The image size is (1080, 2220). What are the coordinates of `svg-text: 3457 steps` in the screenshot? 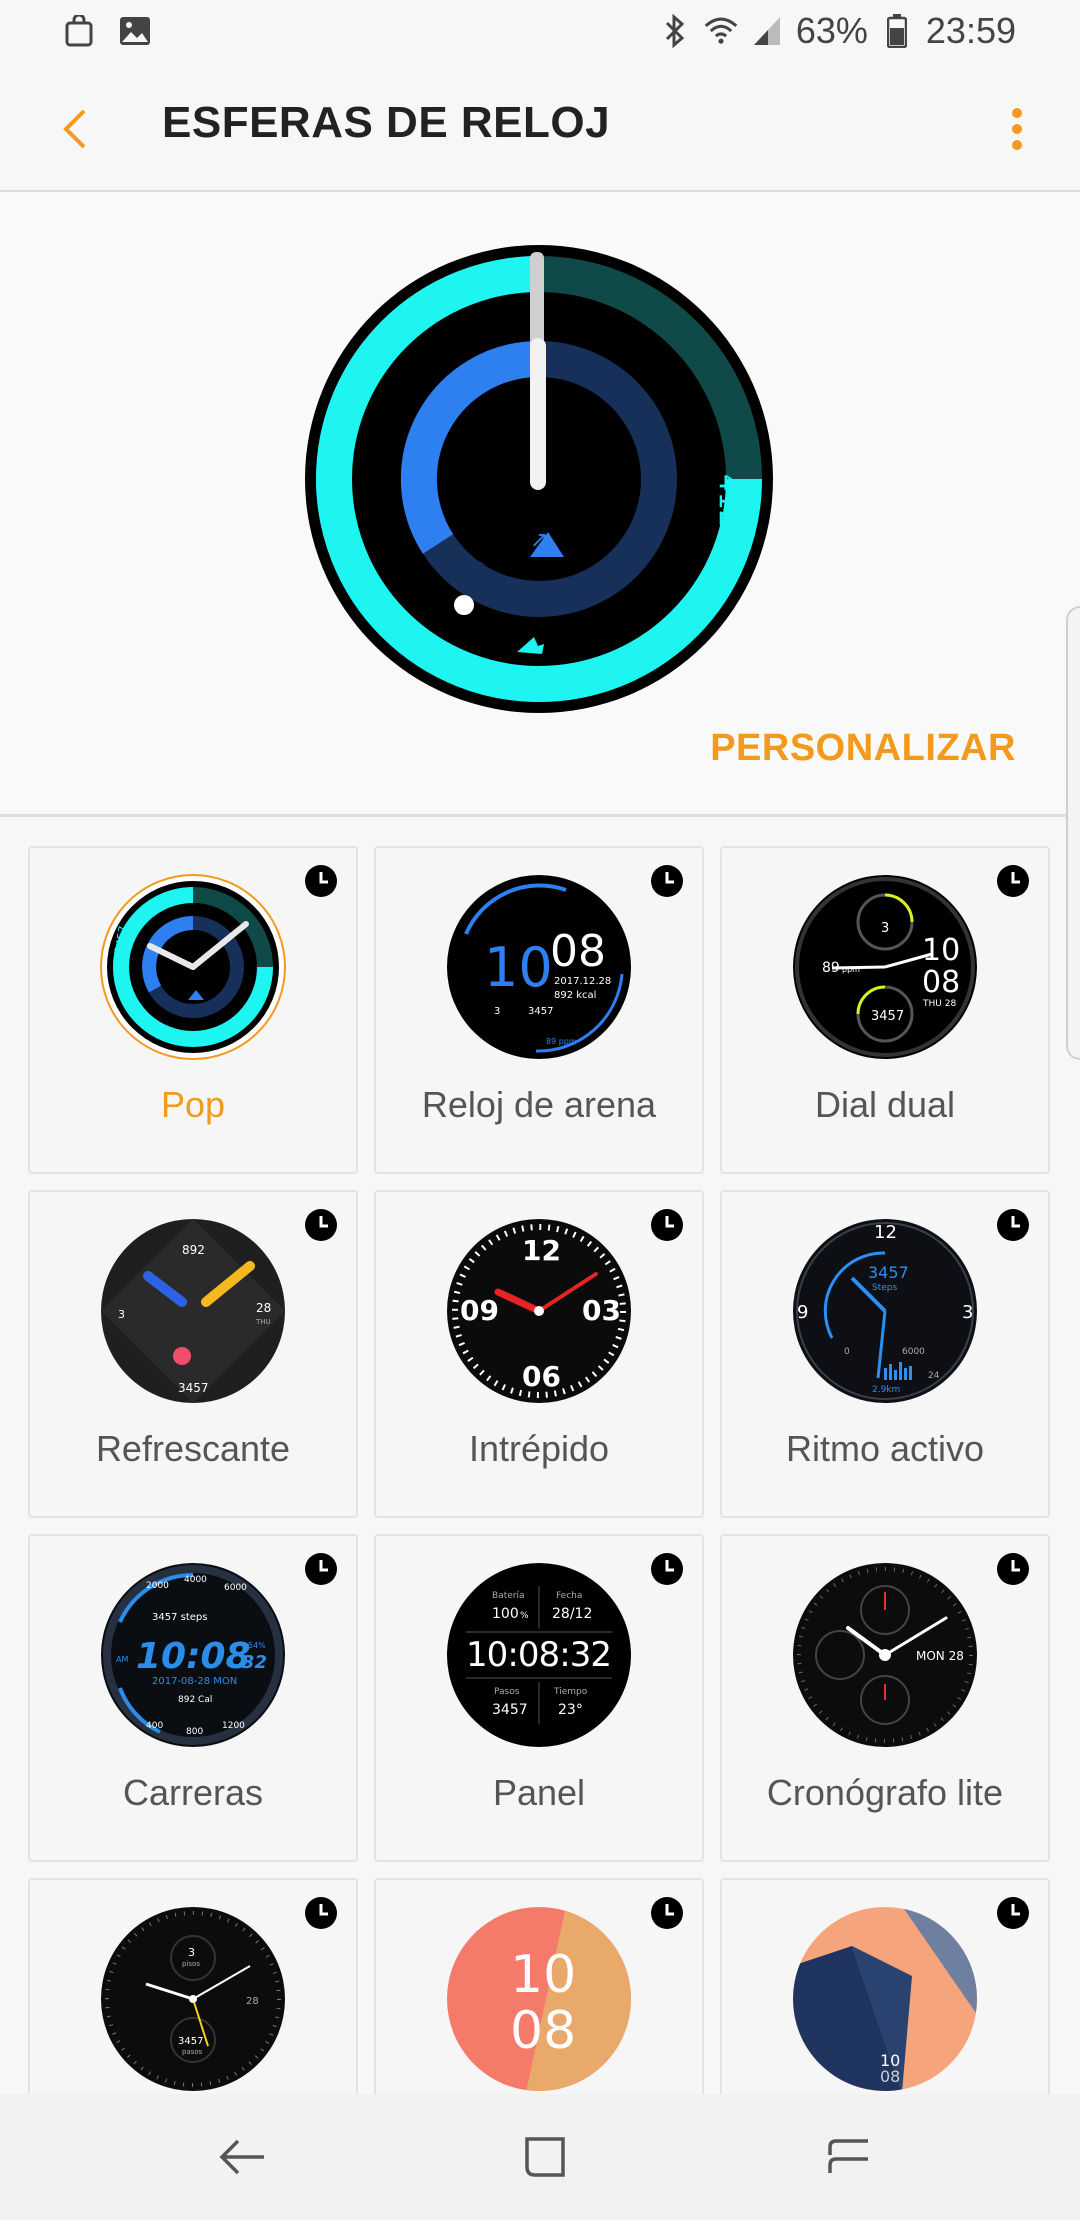 It's located at (179, 1617).